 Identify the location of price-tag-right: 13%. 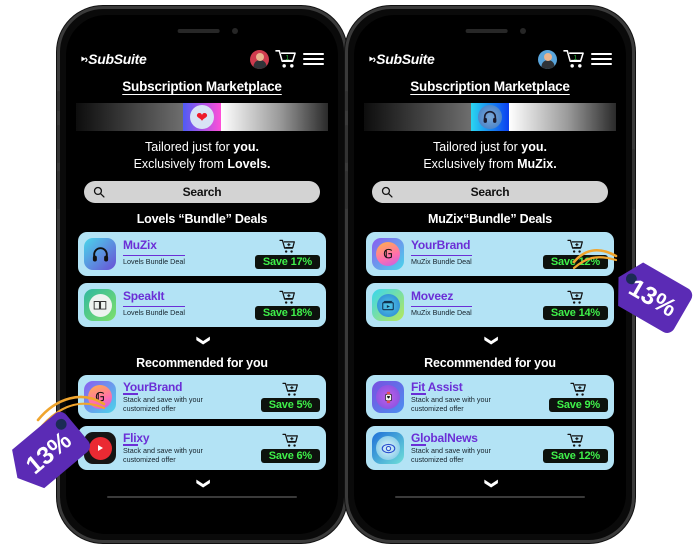
(636, 295).